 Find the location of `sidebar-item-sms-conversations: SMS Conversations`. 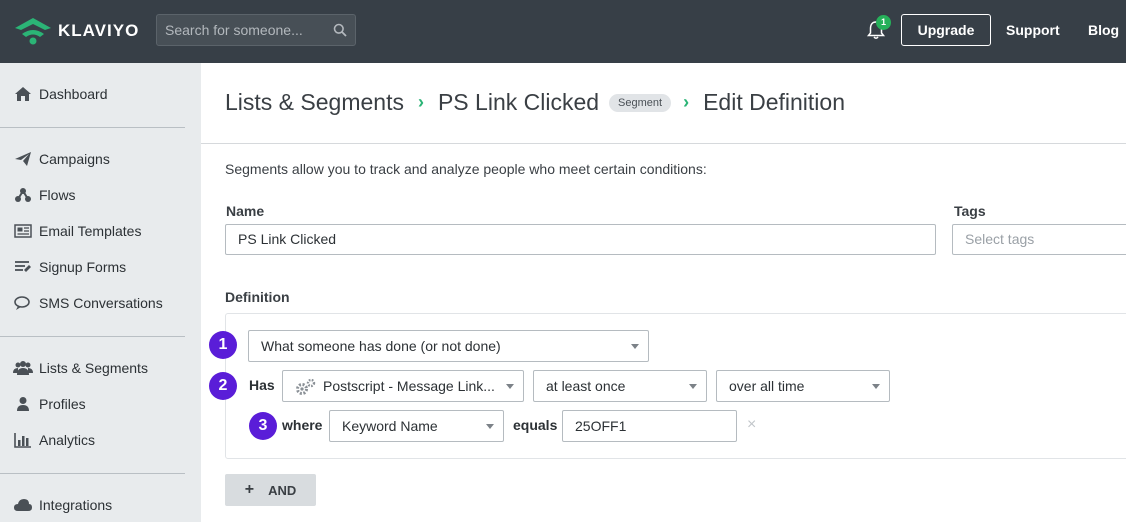

sidebar-item-sms-conversations: SMS Conversations is located at coordinates (88, 303).